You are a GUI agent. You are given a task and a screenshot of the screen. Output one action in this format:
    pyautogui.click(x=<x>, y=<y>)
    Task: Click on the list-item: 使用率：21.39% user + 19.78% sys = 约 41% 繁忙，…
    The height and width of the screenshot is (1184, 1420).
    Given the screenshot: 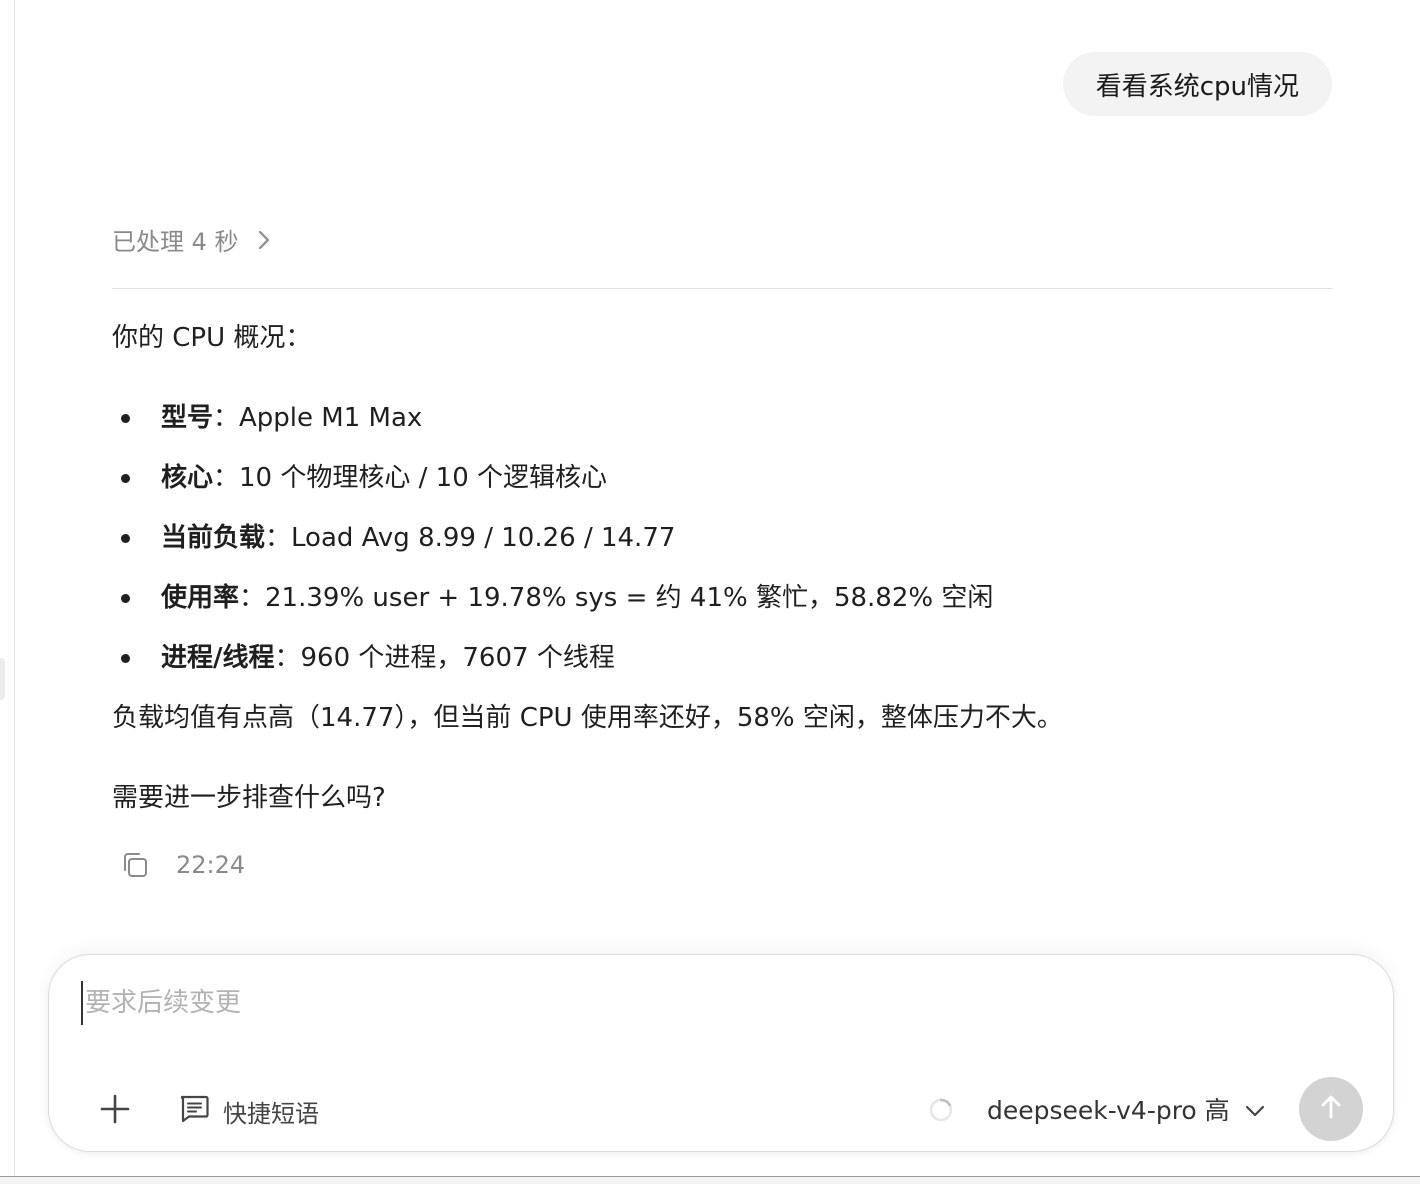 What is the action you would take?
    pyautogui.click(x=722, y=598)
    